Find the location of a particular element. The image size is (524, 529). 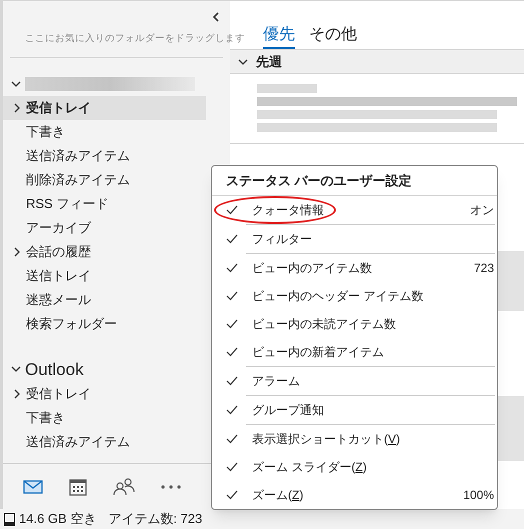

quota-text: 14.6 GB 空き is located at coordinates (57, 519).